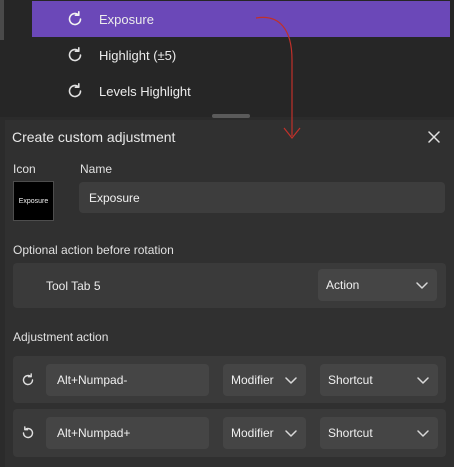 The height and width of the screenshot is (467, 454). What do you see at coordinates (28, 379) in the screenshot?
I see `rotate-clockwise-icon` at bounding box center [28, 379].